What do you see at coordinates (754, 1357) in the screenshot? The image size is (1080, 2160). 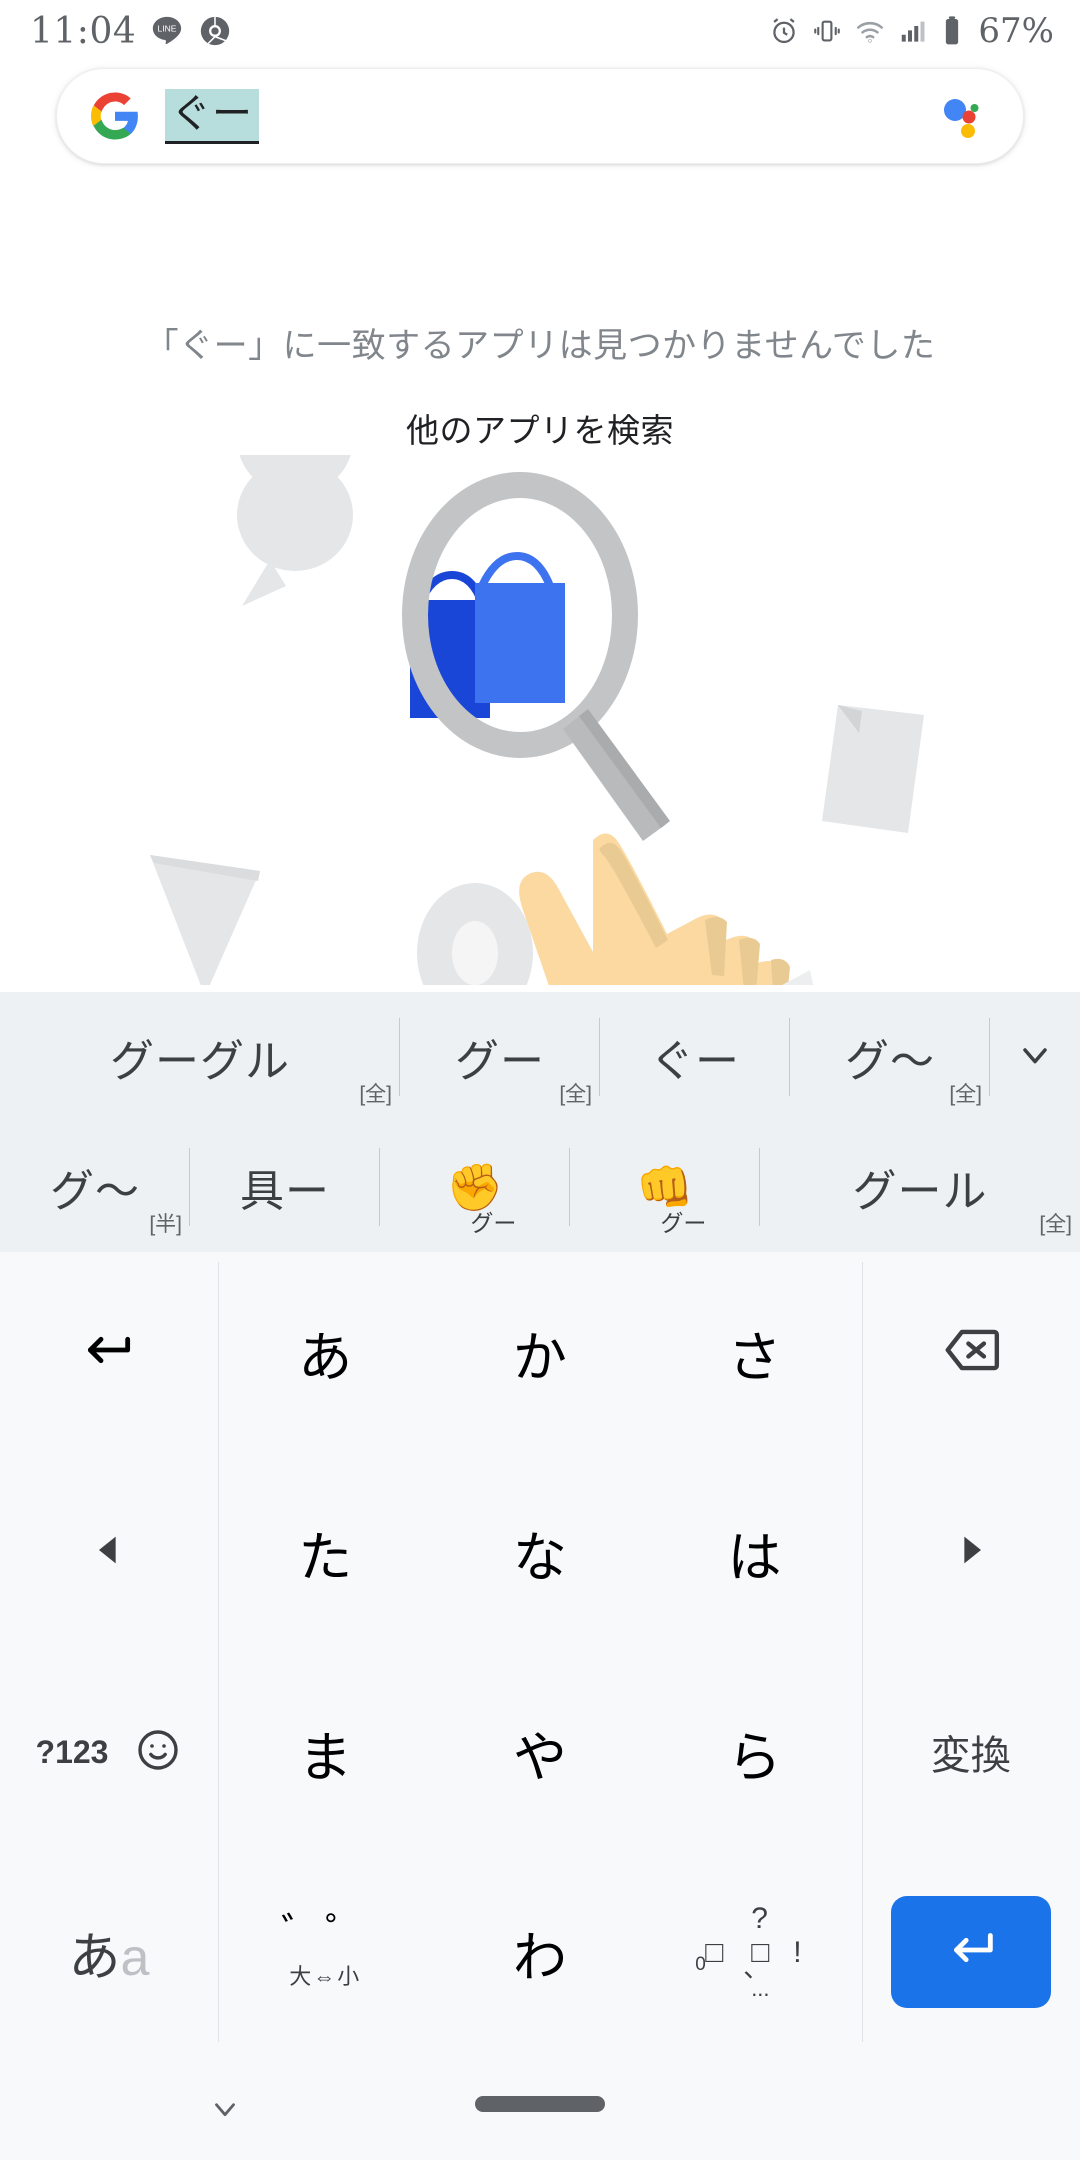 I see `kana-label: さ` at bounding box center [754, 1357].